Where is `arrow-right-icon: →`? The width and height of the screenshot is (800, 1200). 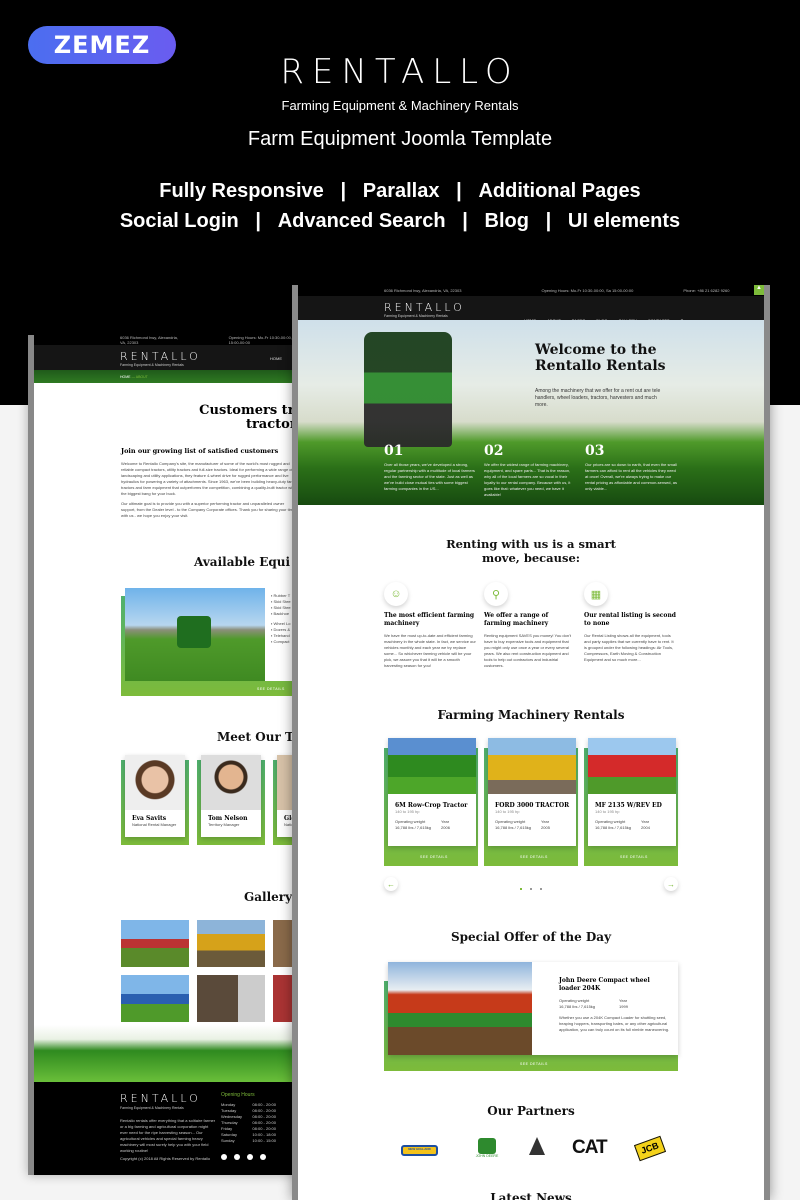
arrow-right-icon: → is located at coordinates (671, 884).